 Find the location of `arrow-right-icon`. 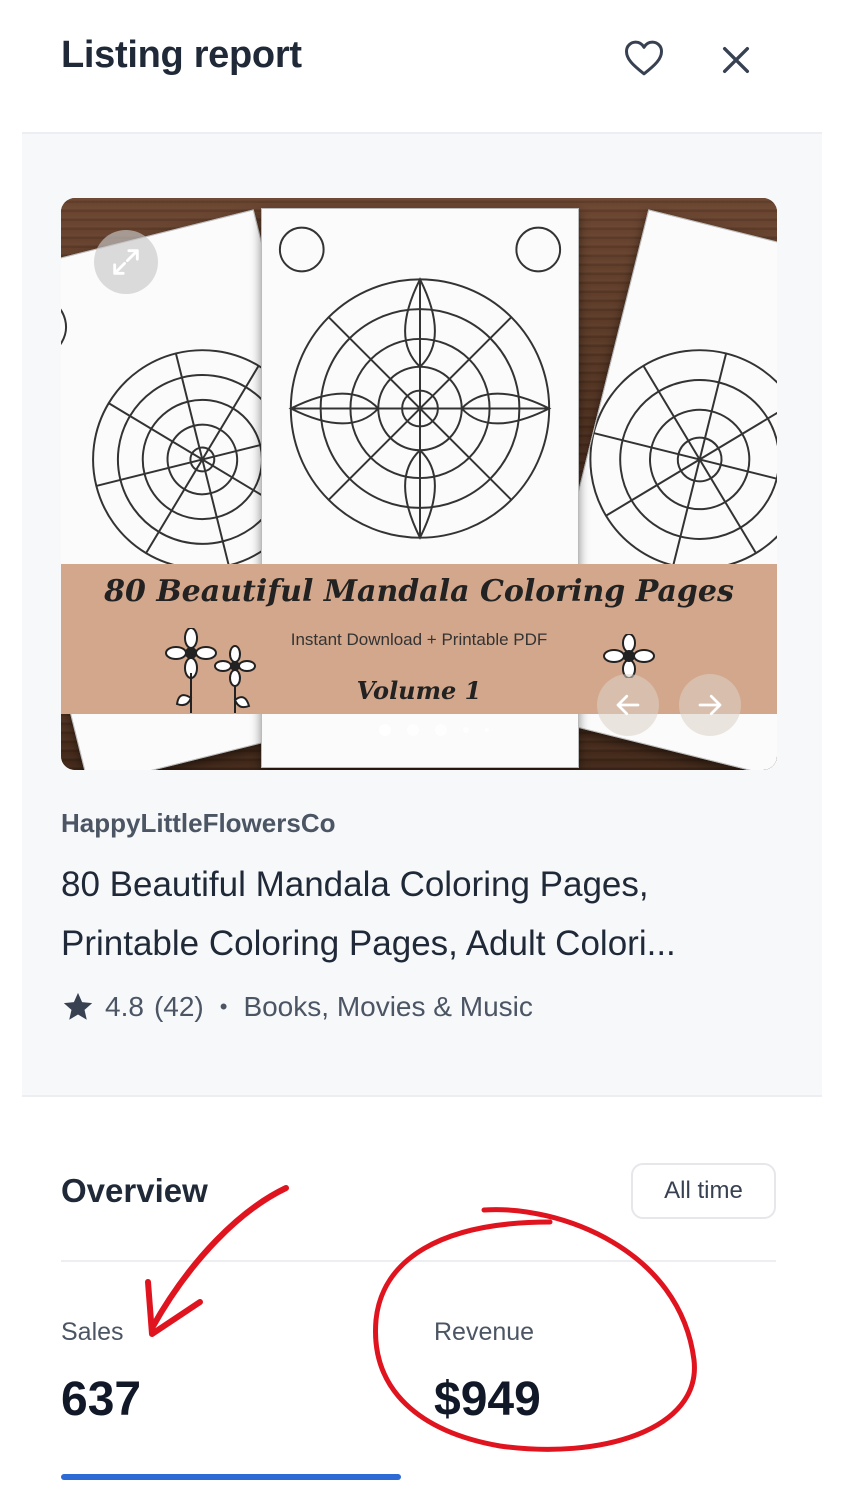

arrow-right-icon is located at coordinates (710, 705).